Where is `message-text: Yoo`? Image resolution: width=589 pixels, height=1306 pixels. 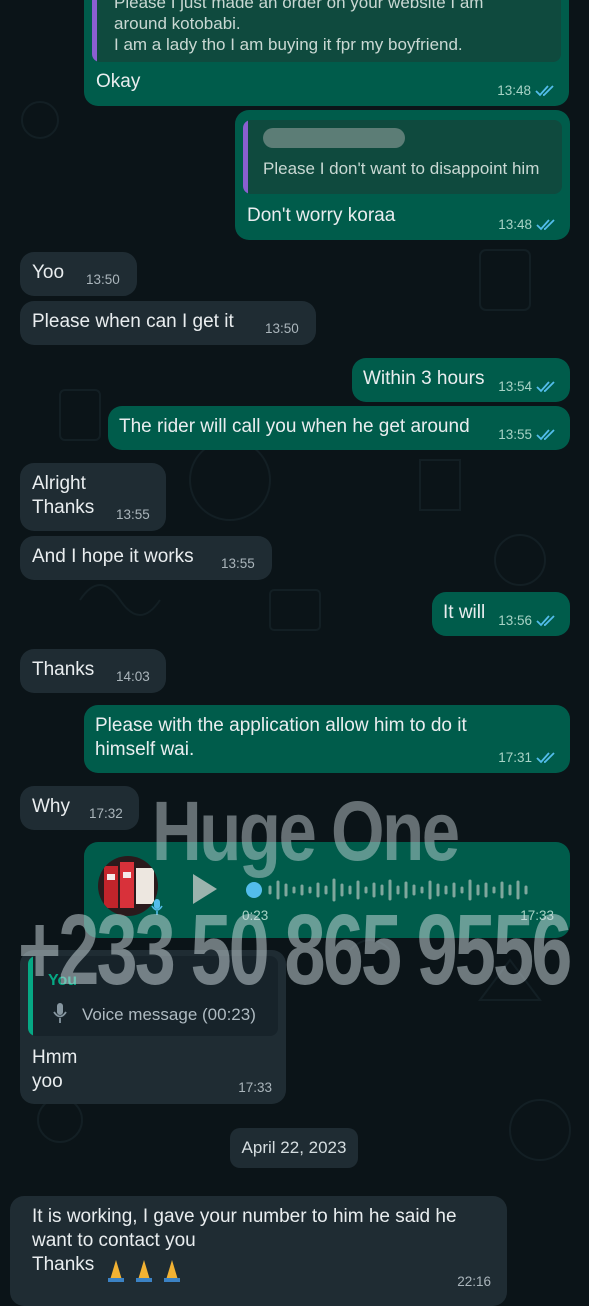 message-text: Yoo is located at coordinates (48, 272).